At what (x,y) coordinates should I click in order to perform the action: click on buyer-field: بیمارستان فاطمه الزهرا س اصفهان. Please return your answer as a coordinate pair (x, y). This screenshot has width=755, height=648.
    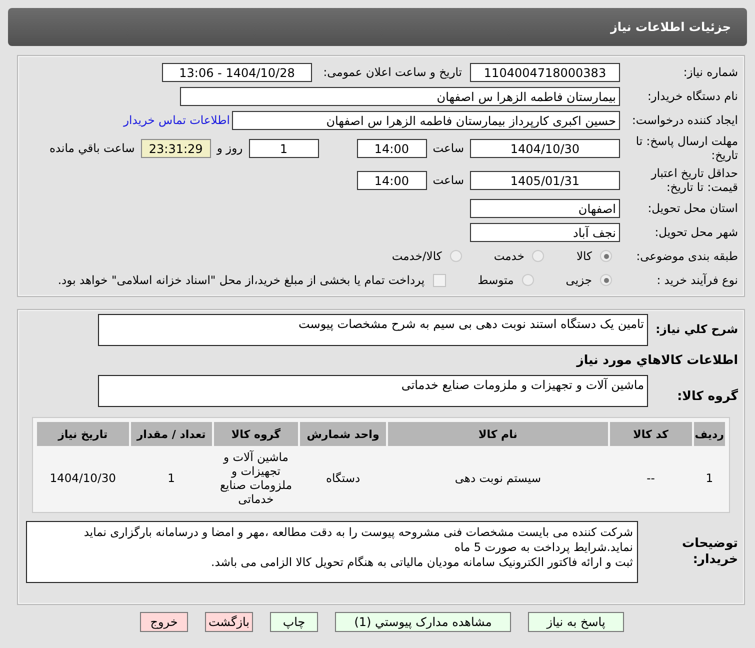
    Looking at the image, I should click on (400, 96).